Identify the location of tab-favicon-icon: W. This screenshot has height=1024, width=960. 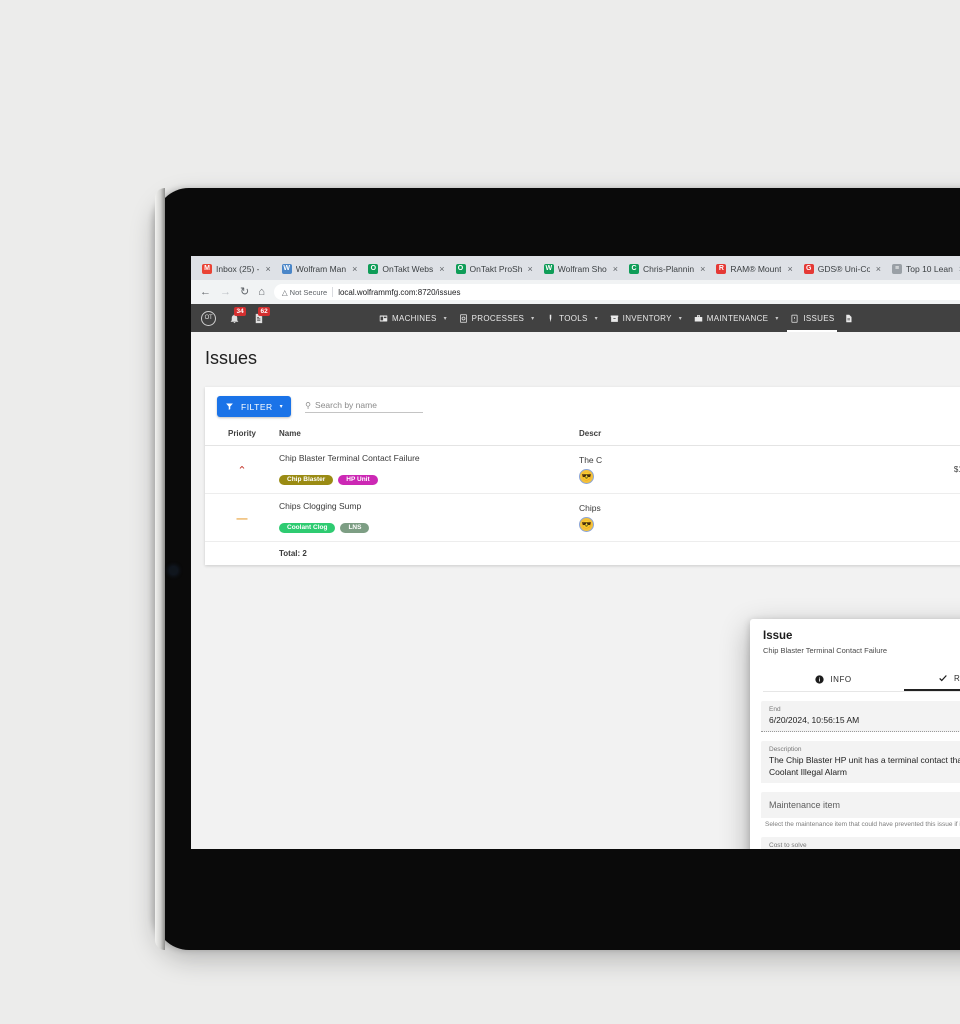
(286, 269).